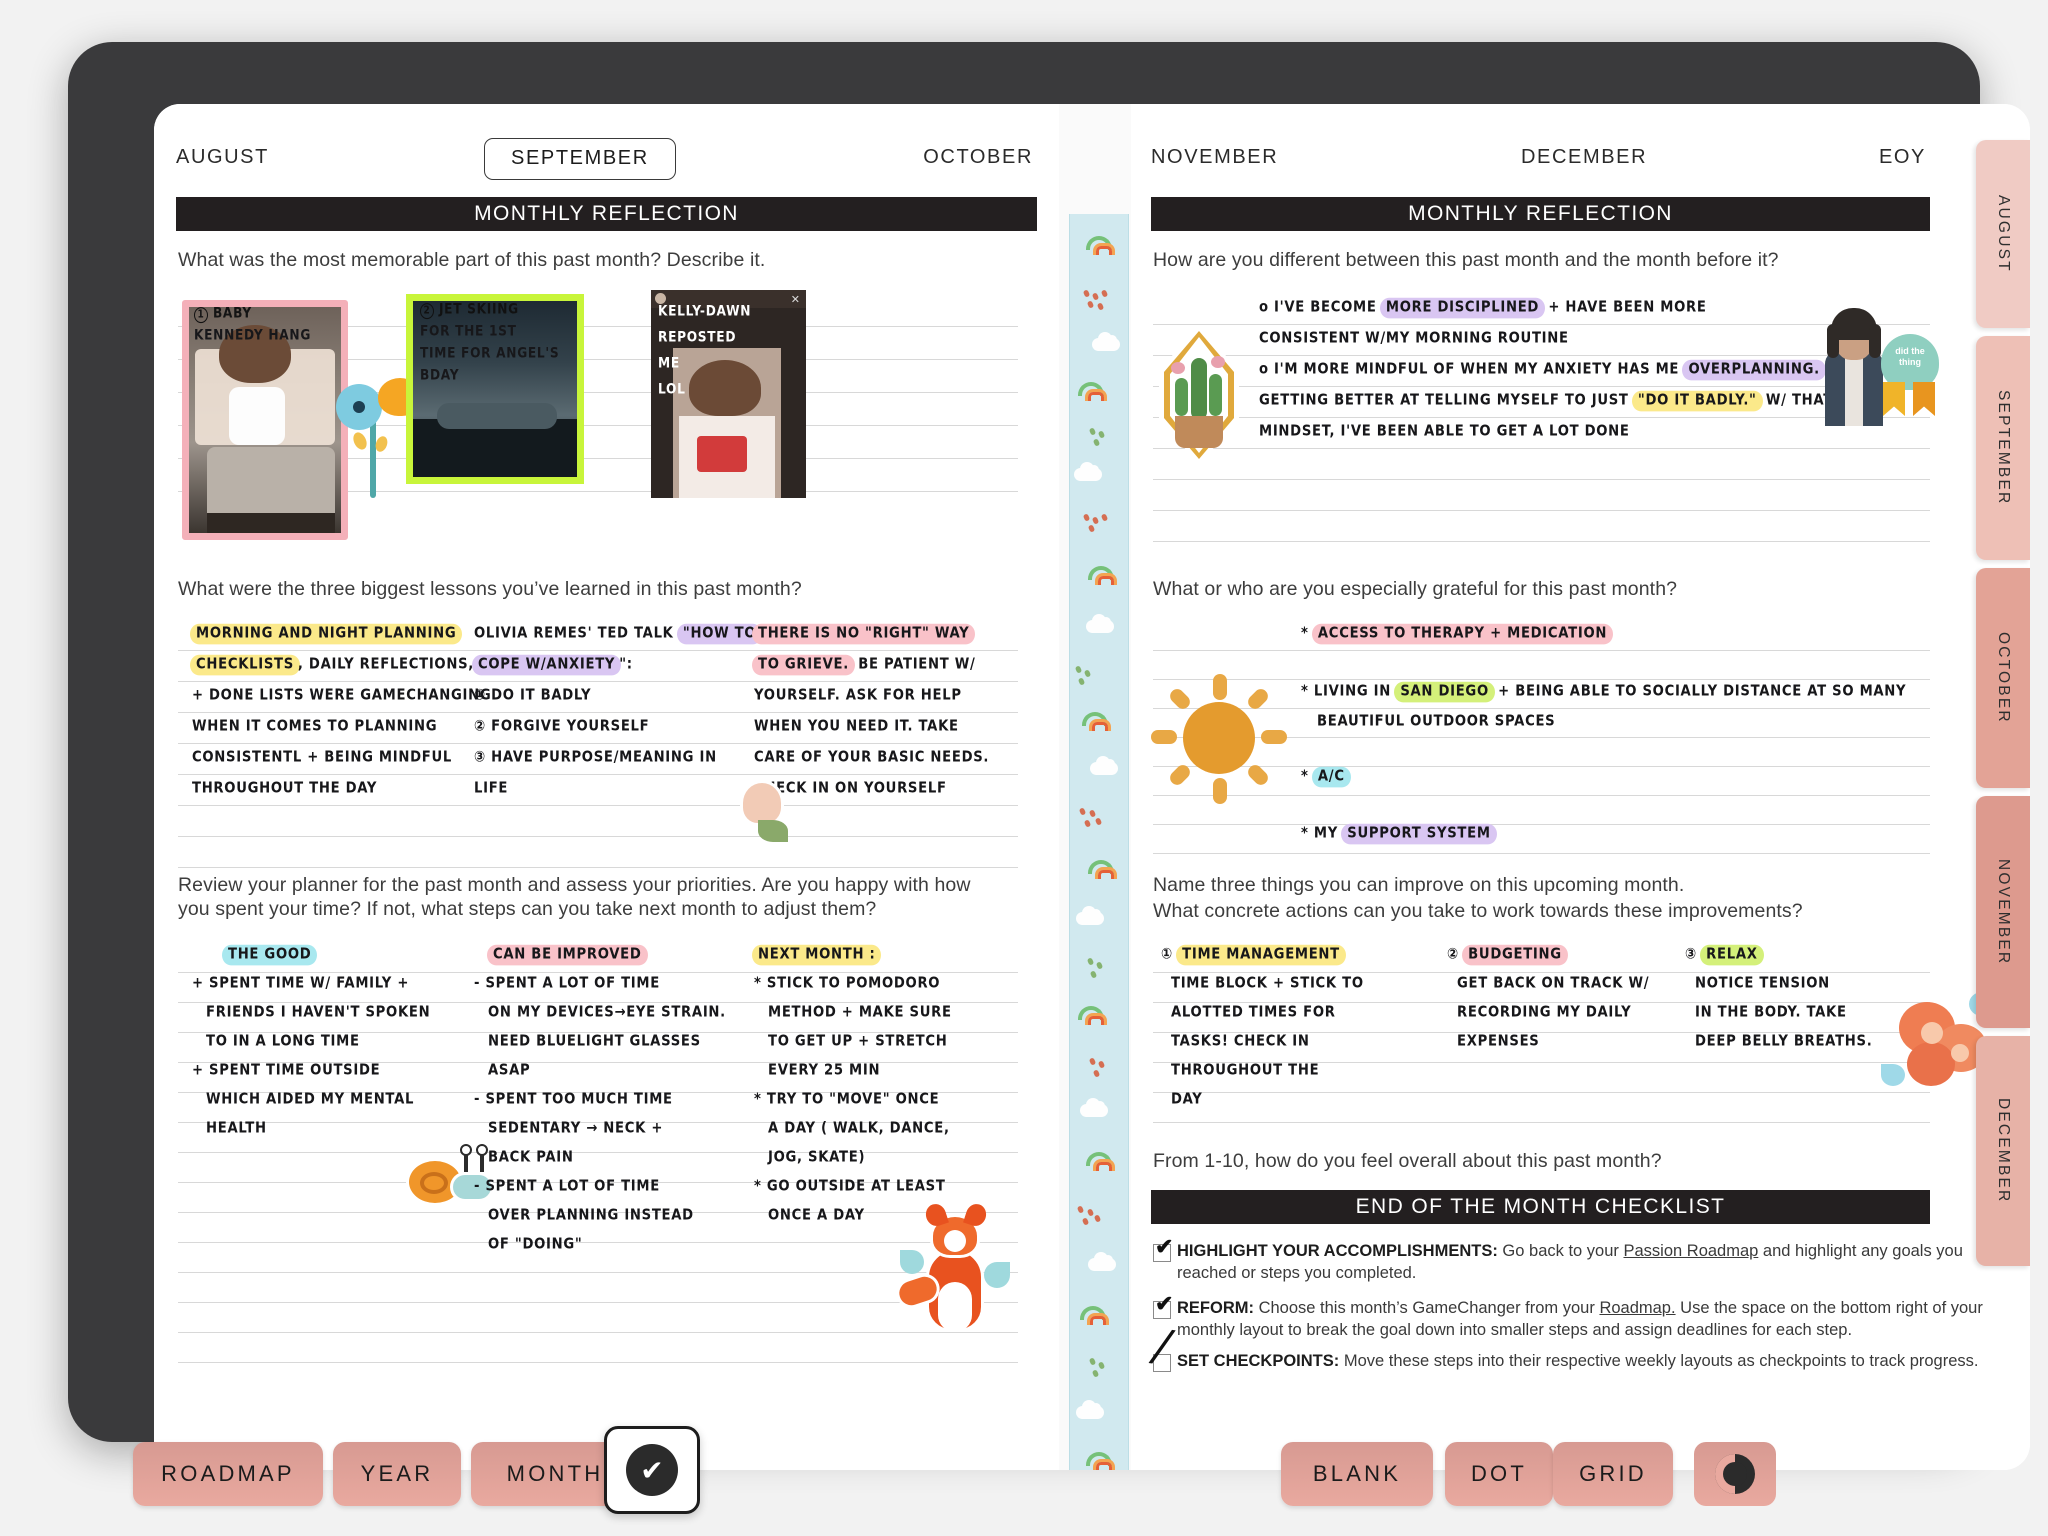 This screenshot has height=1536, width=2048. I want to click on lesson-c2-r1: OLIVIA REMES' TED TALK "HOW TO, so click(618, 634).